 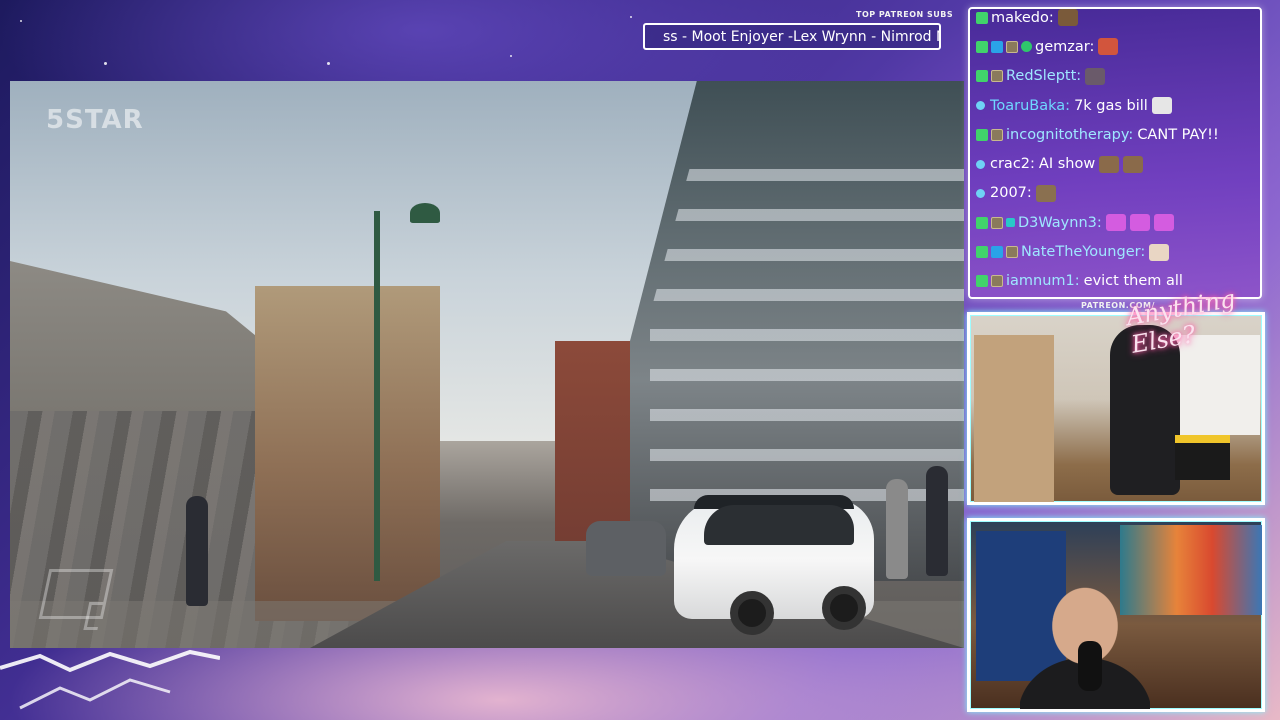 I want to click on chat-username: 2007:, so click(x=1011, y=193).